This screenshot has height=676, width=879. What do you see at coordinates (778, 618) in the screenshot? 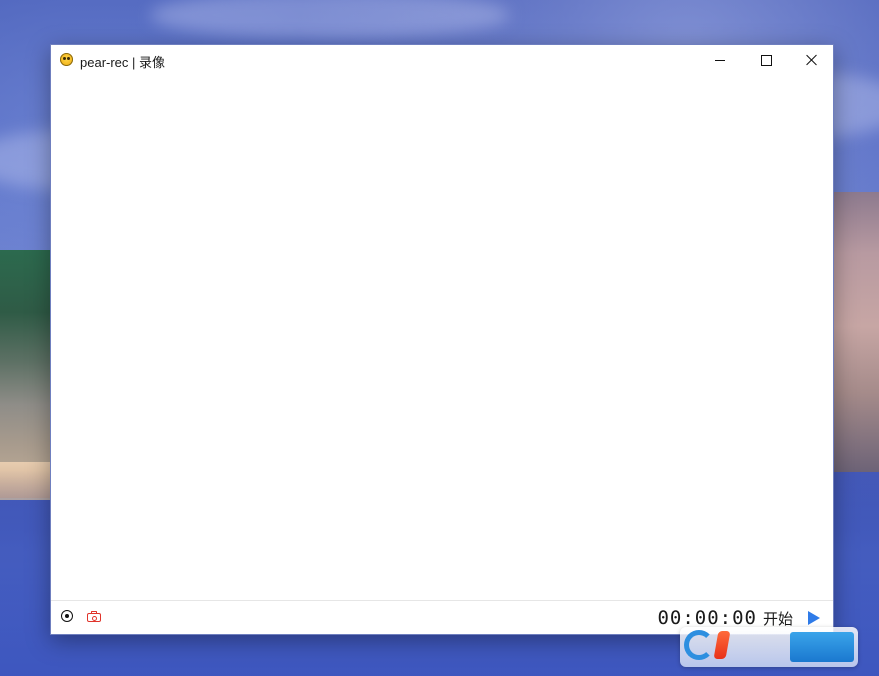
I see `start-button-label: 开始` at bounding box center [778, 618].